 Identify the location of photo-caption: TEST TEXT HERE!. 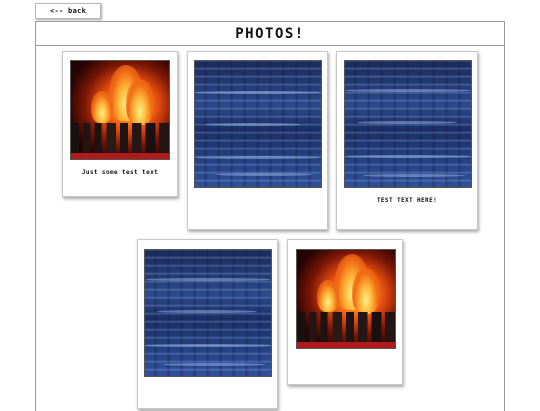
(407, 200).